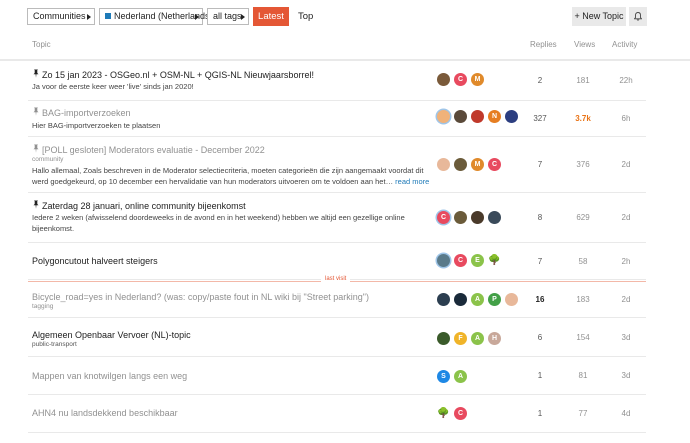 This screenshot has height=443, width=690. I want to click on replies-count: 8, so click(540, 217).